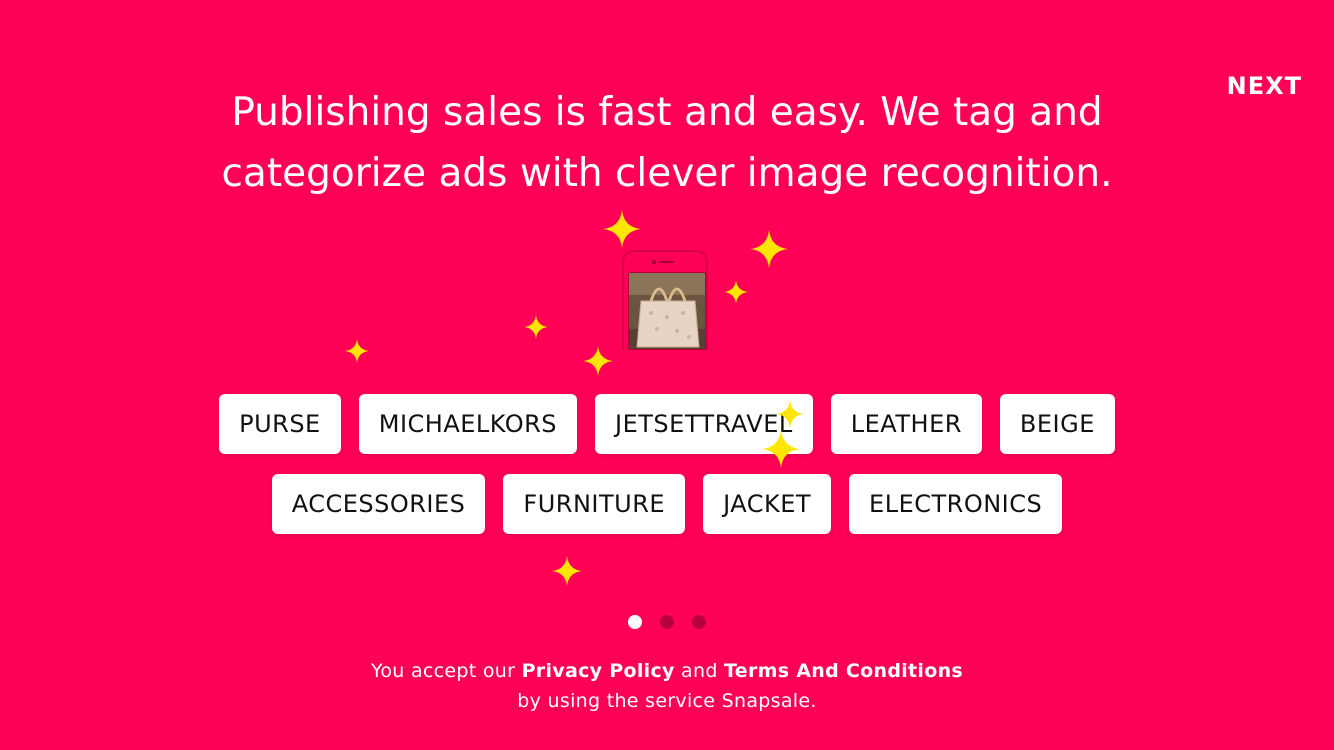  Describe the element at coordinates (598, 671) in the screenshot. I see `privacy-policy-link: Privacy Policy` at that location.